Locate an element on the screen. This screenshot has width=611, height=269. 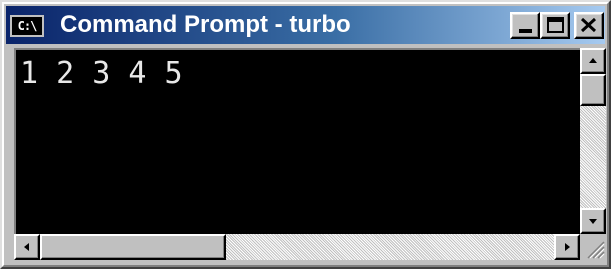
arrow-right-icon is located at coordinates (567, 247).